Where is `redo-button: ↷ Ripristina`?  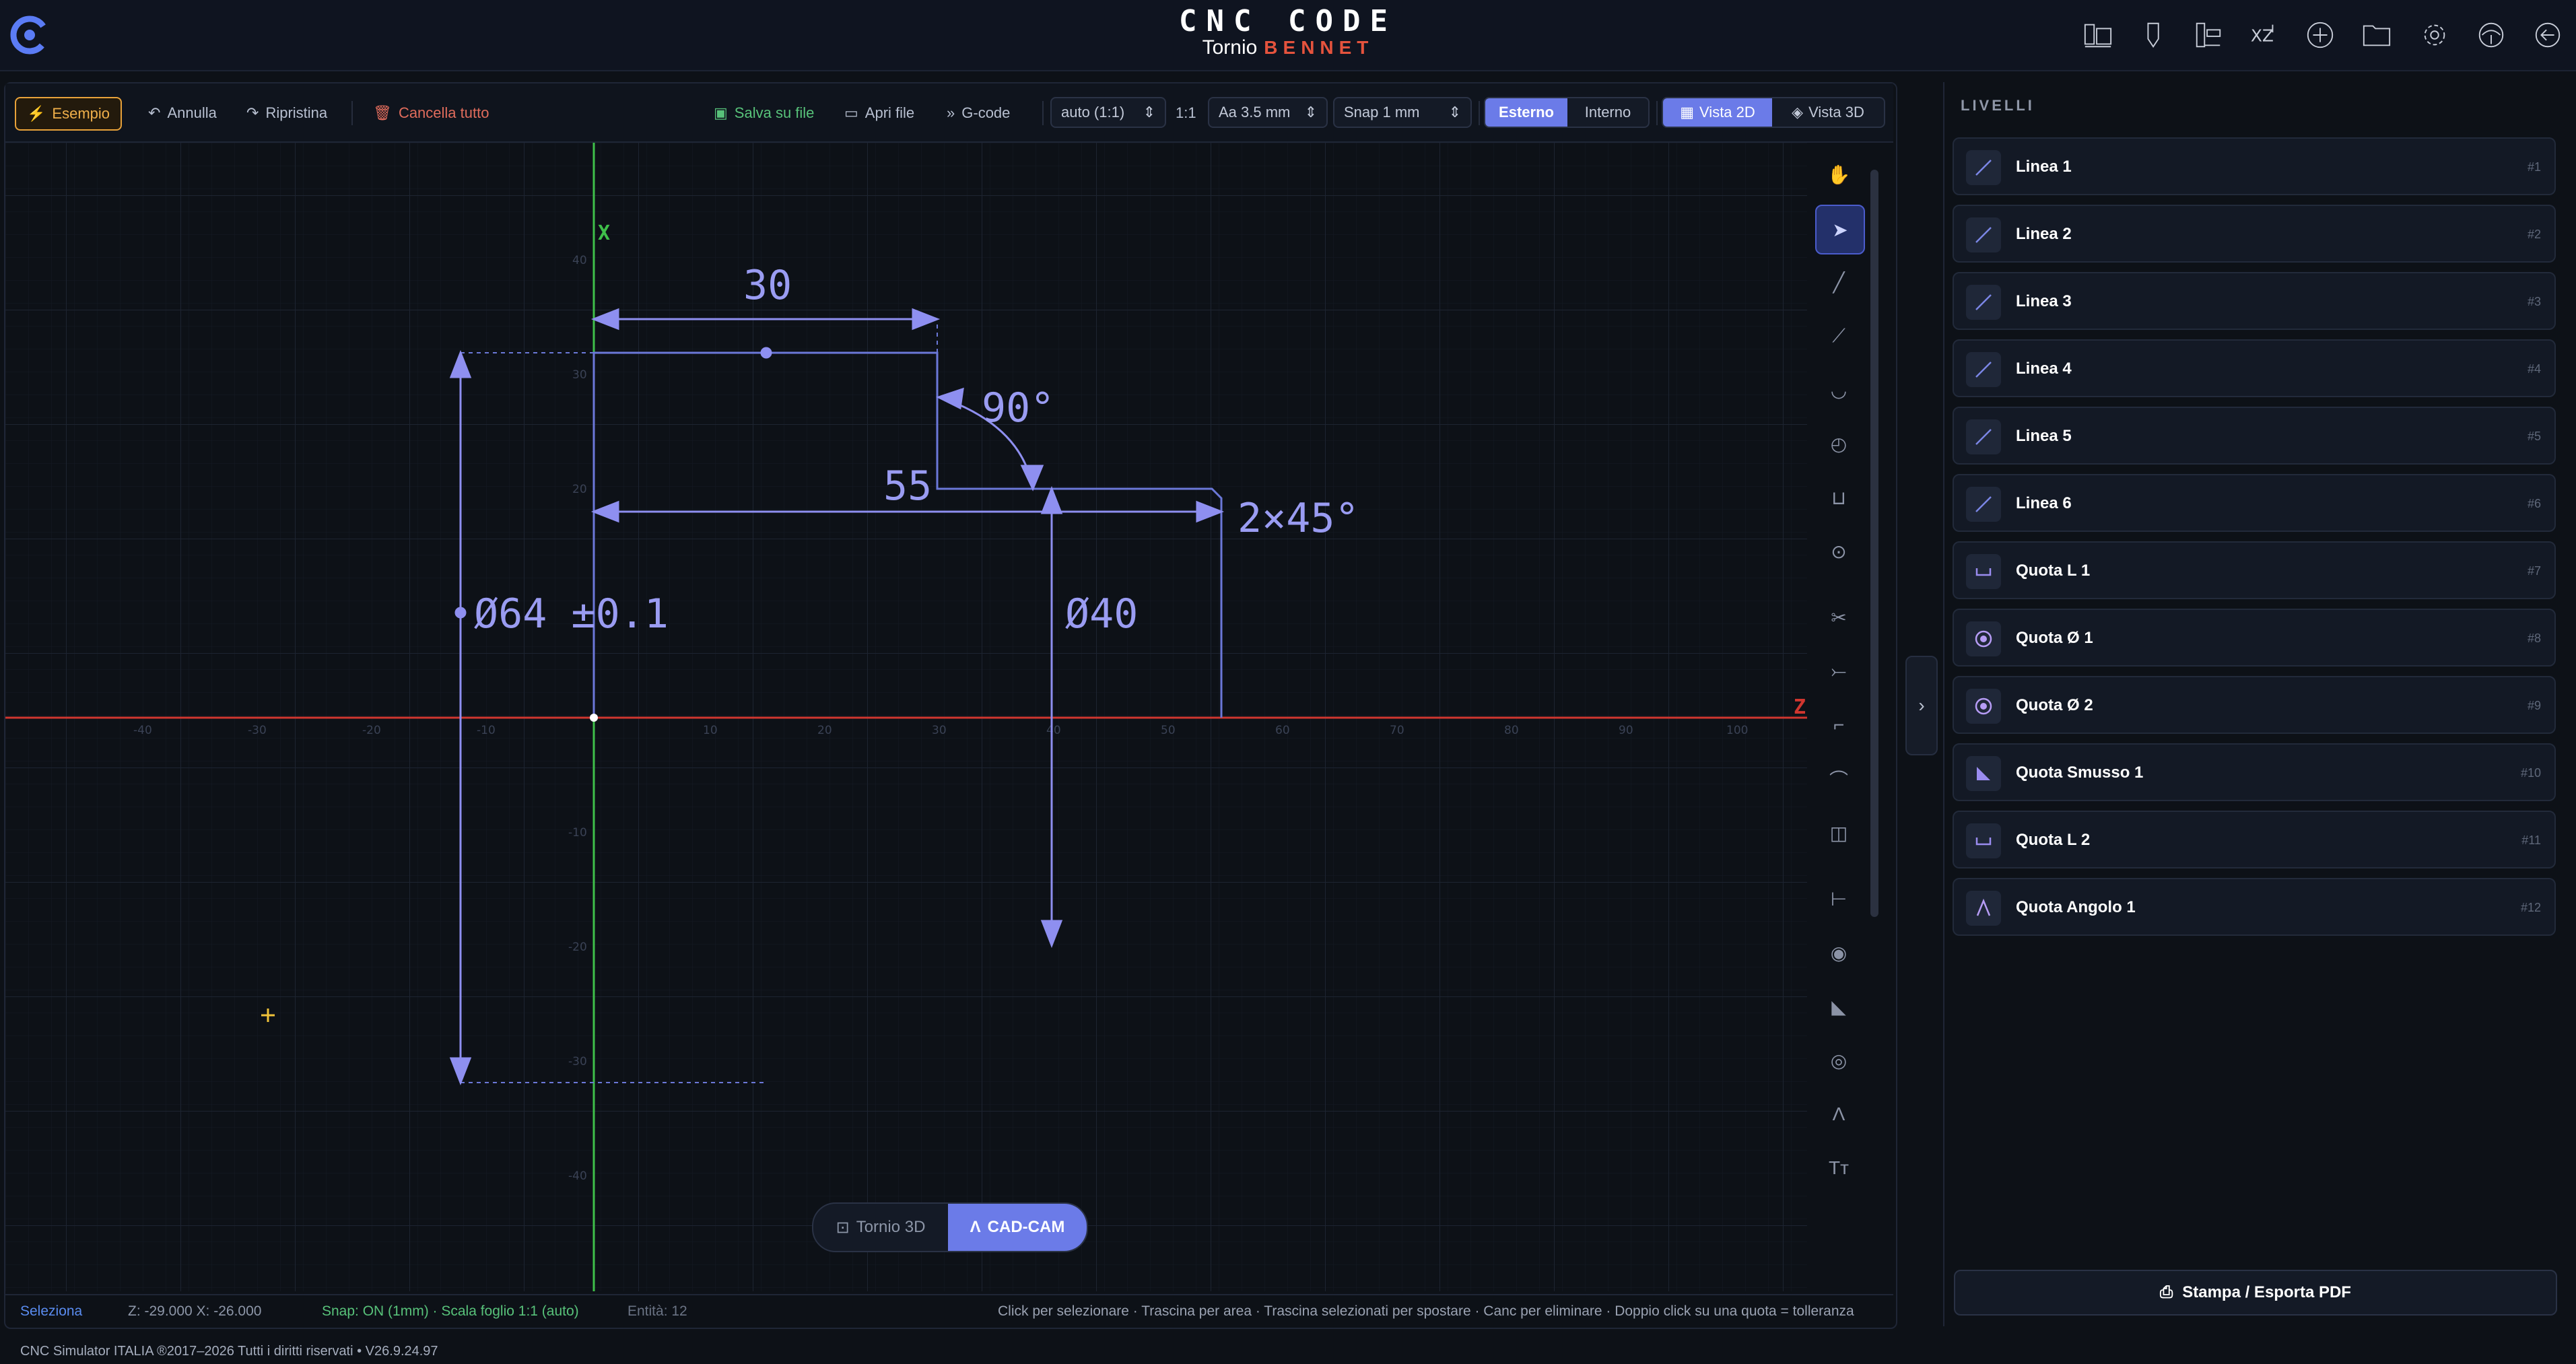
redo-button: ↷ Ripristina is located at coordinates (286, 113).